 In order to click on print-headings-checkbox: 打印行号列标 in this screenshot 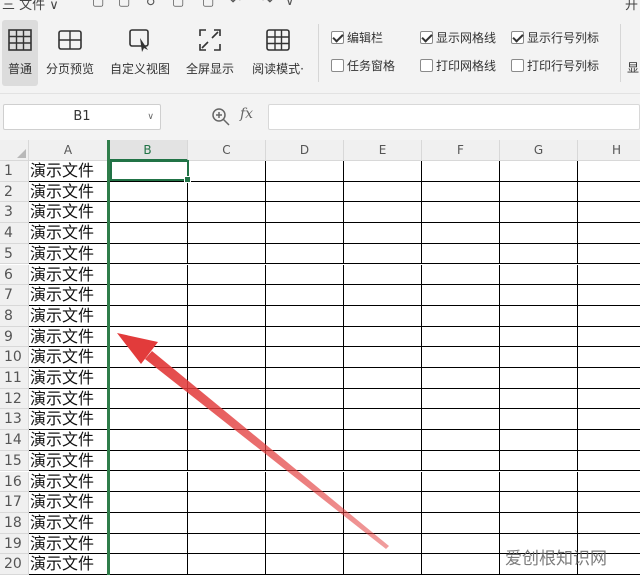, I will do `click(555, 66)`.